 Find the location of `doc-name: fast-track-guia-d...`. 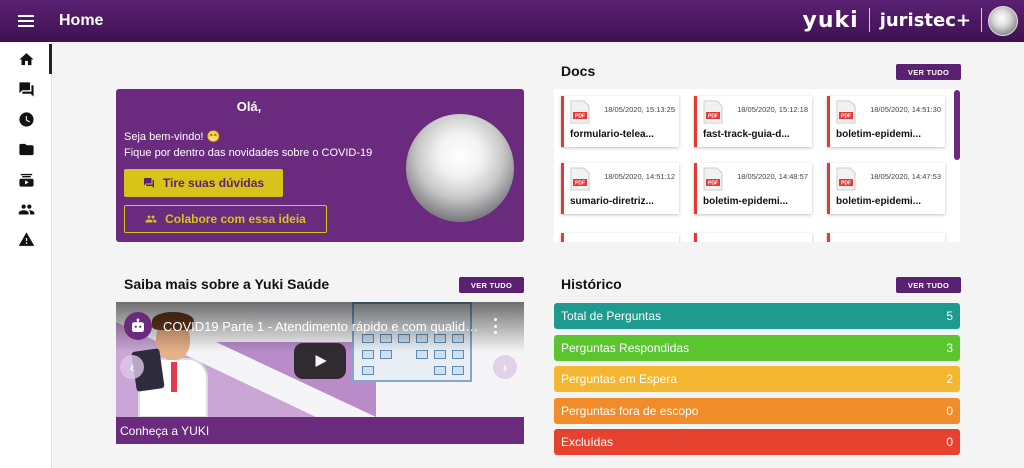

doc-name: fast-track-guia-d... is located at coordinates (746, 134).